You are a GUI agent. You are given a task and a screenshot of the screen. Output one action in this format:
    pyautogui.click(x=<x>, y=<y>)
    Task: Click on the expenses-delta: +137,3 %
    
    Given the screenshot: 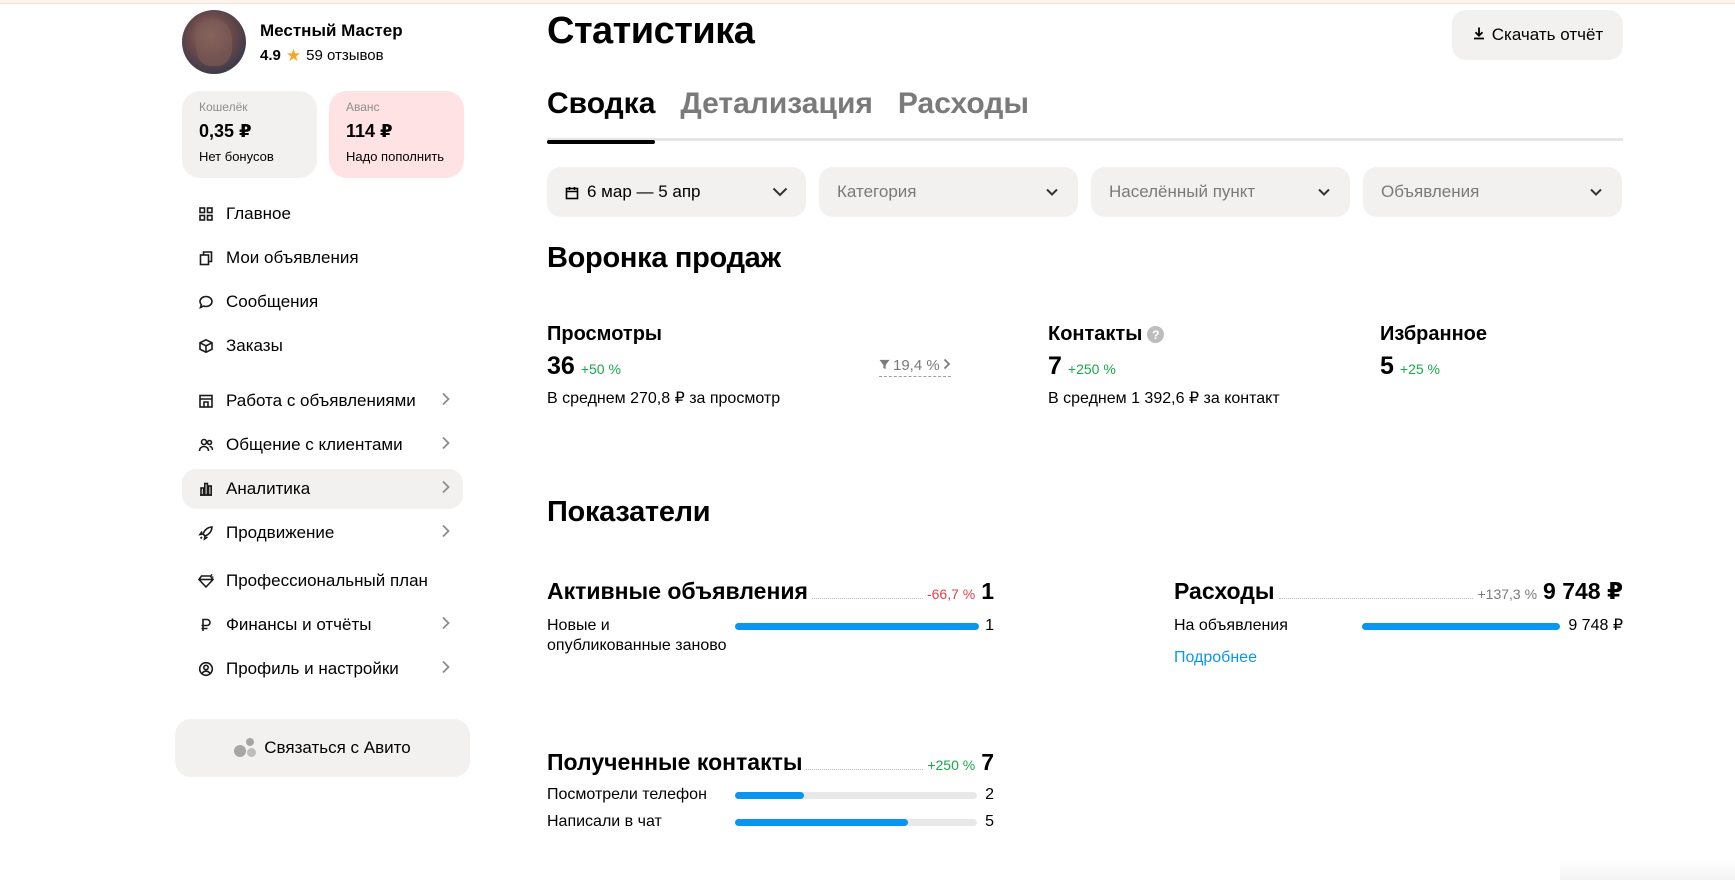 What is the action you would take?
    pyautogui.click(x=1507, y=594)
    